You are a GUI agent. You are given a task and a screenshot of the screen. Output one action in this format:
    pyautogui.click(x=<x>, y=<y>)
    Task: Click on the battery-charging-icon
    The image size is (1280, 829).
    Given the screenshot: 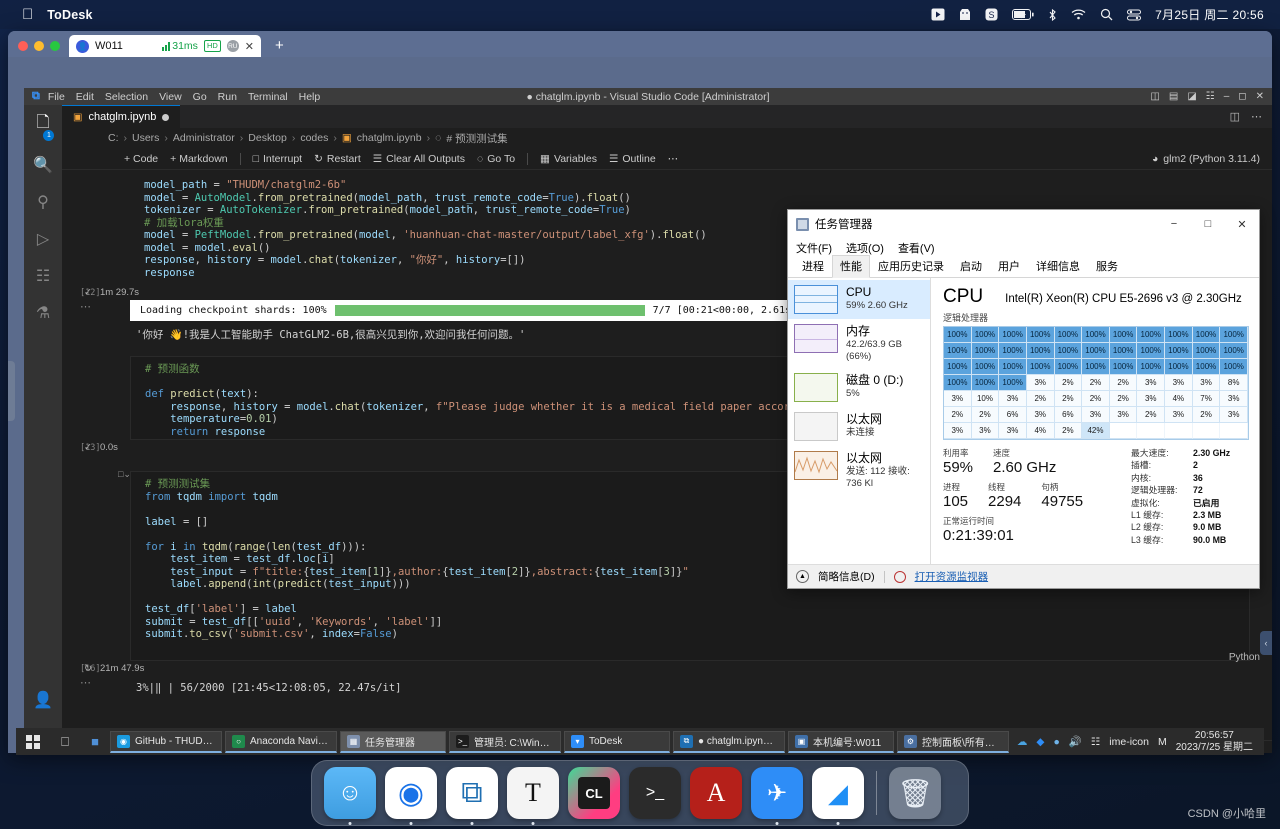 What is the action you would take?
    pyautogui.click(x=1023, y=14)
    